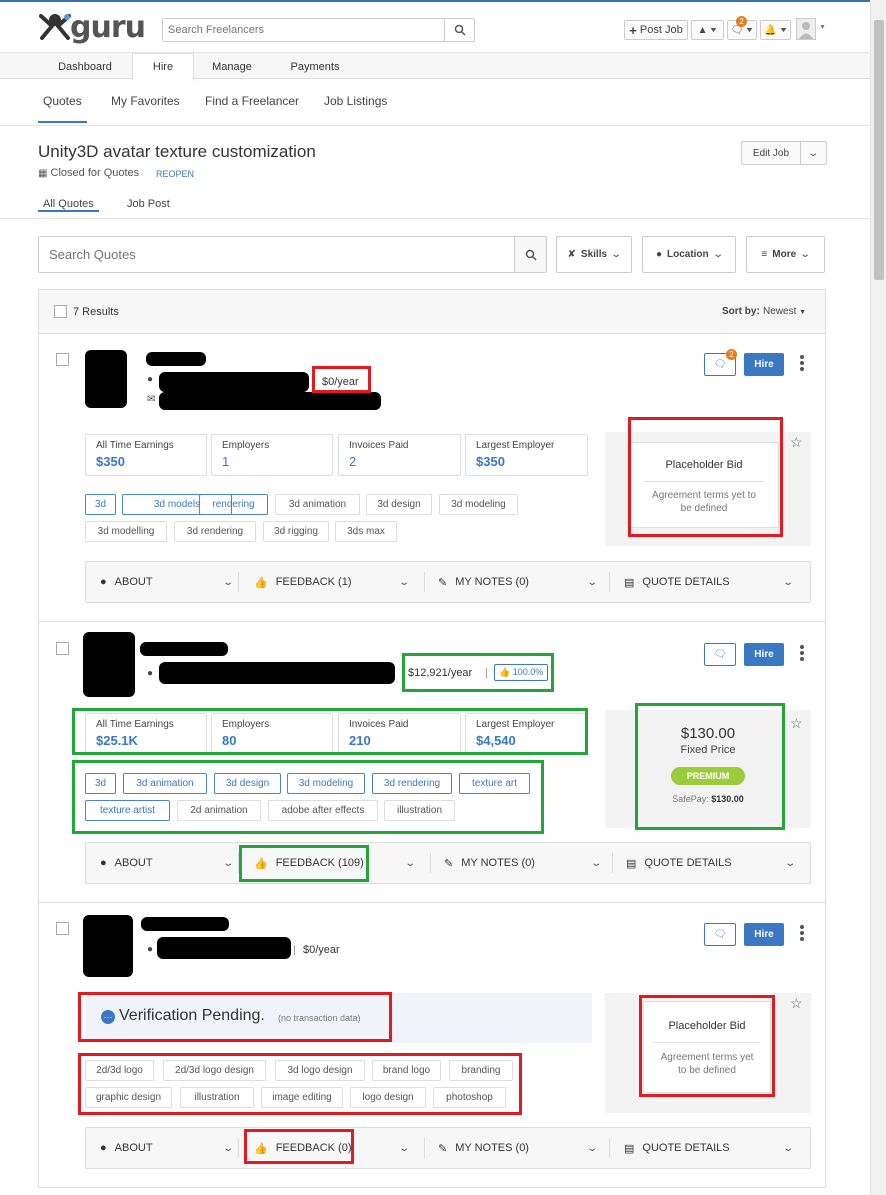 The width and height of the screenshot is (886, 1195). What do you see at coordinates (110, 461) in the screenshot?
I see `stat-value: $350` at bounding box center [110, 461].